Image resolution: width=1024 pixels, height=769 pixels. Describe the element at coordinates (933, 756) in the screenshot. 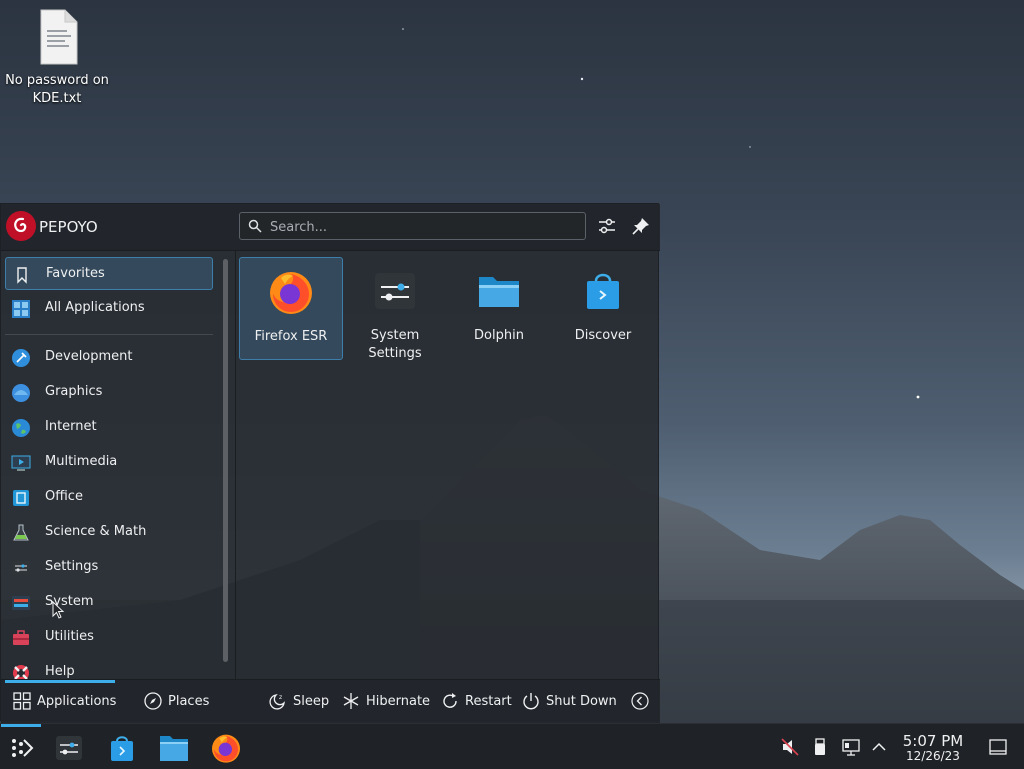

I see `clock-date: 12/26/23` at that location.